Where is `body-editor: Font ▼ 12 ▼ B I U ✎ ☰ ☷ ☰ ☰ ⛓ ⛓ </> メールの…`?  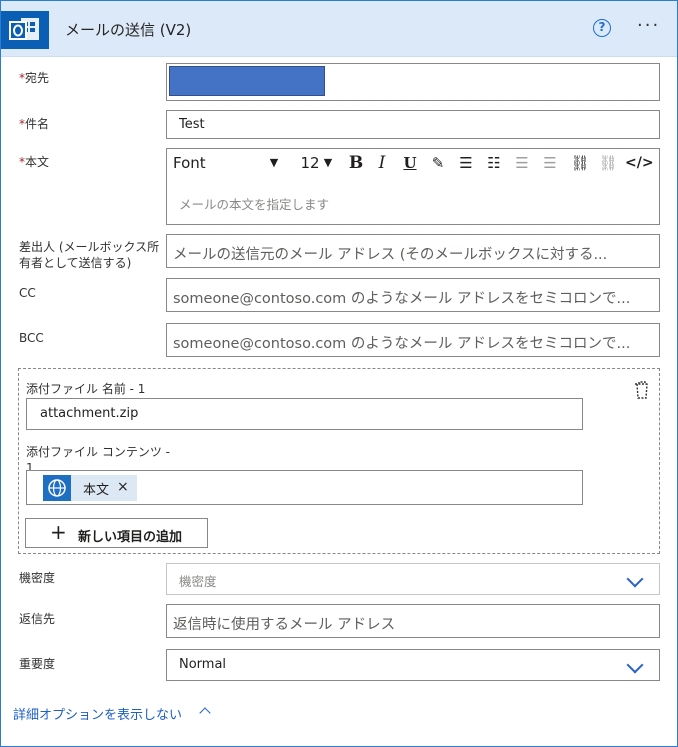 body-editor: Font ▼ 12 ▼ B I U ✎ ☰ ☷ ☰ ☰ ⛓ ⛓ </> メールの… is located at coordinates (413, 186).